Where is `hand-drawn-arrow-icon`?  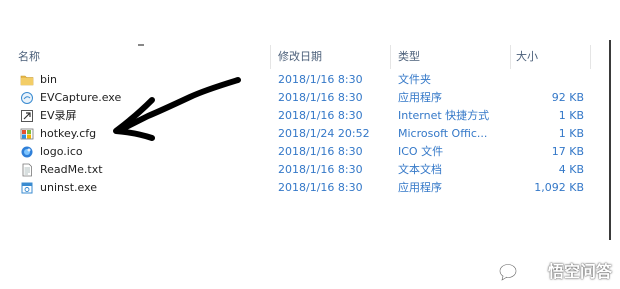 hand-drawn-arrow-icon is located at coordinates (177, 109).